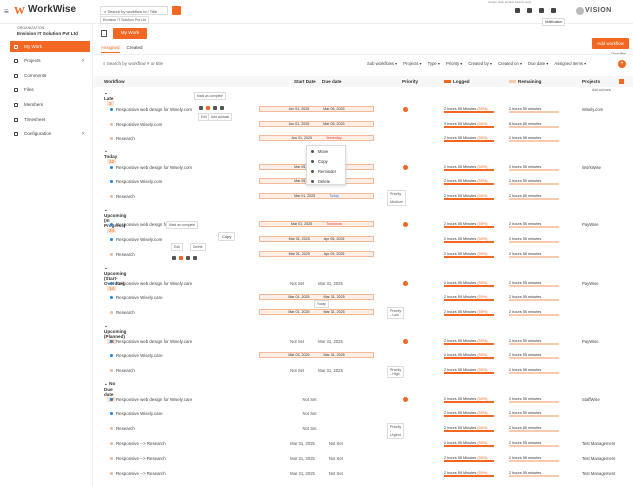  I want to click on date-range: Mar 03, 2025 Mar 31, 2025, so click(316, 355).